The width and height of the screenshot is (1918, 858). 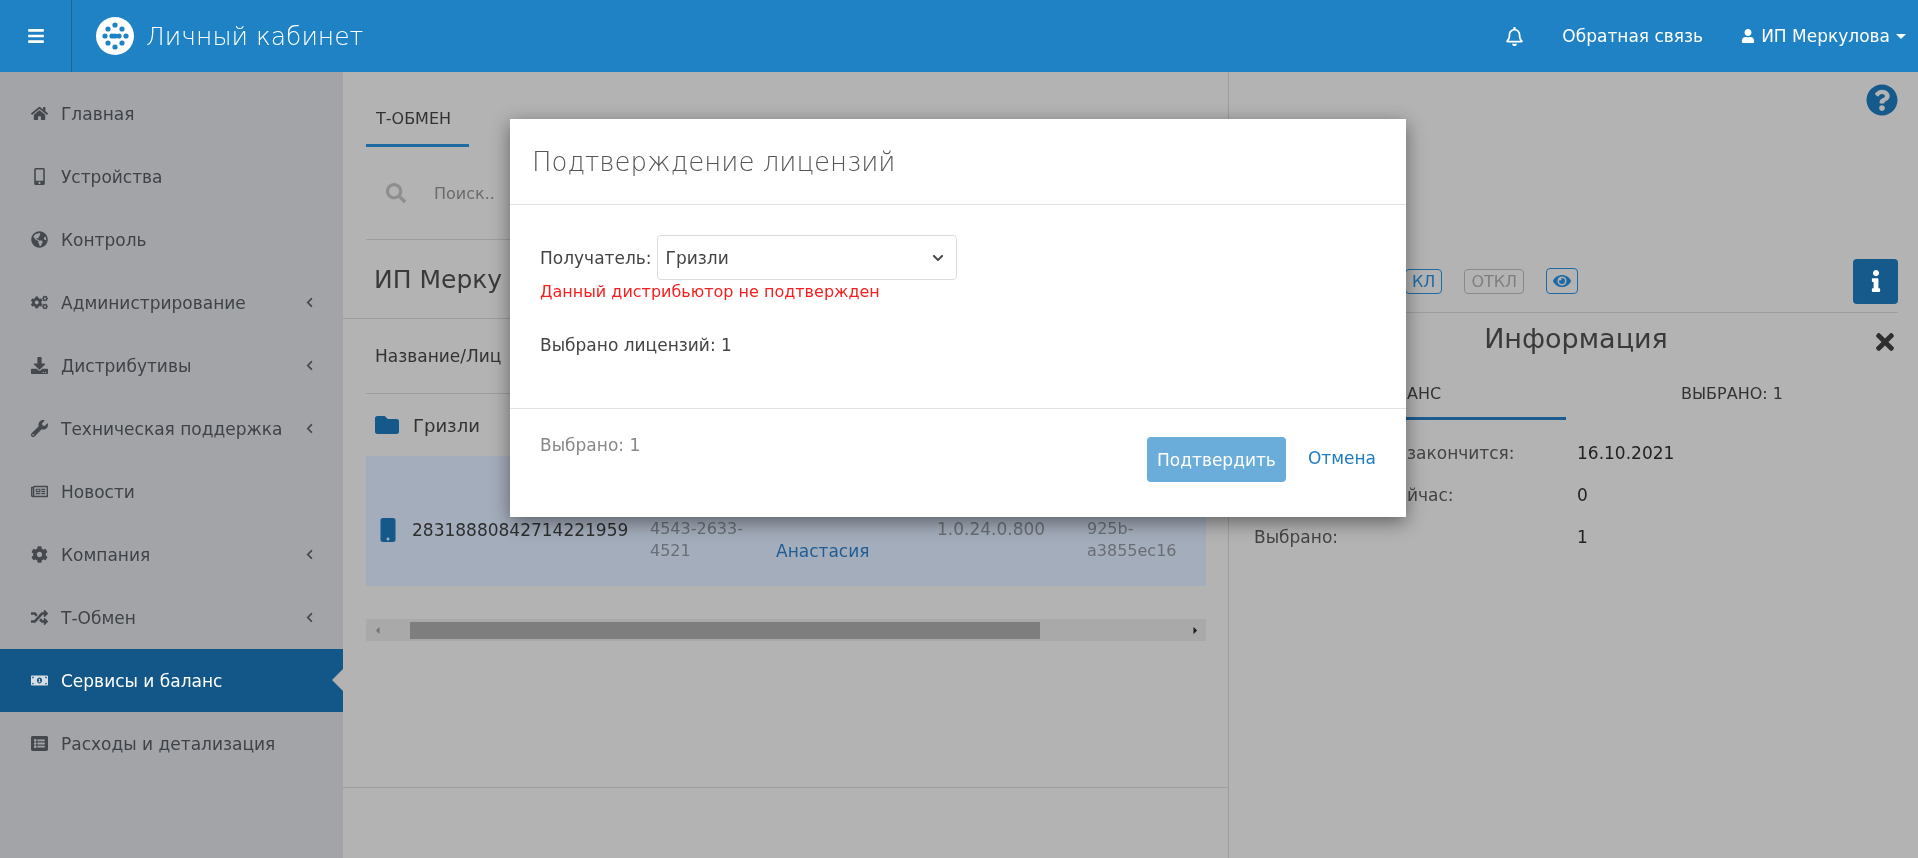 What do you see at coordinates (1341, 458) in the screenshot?
I see `cancel-link: Отмена` at bounding box center [1341, 458].